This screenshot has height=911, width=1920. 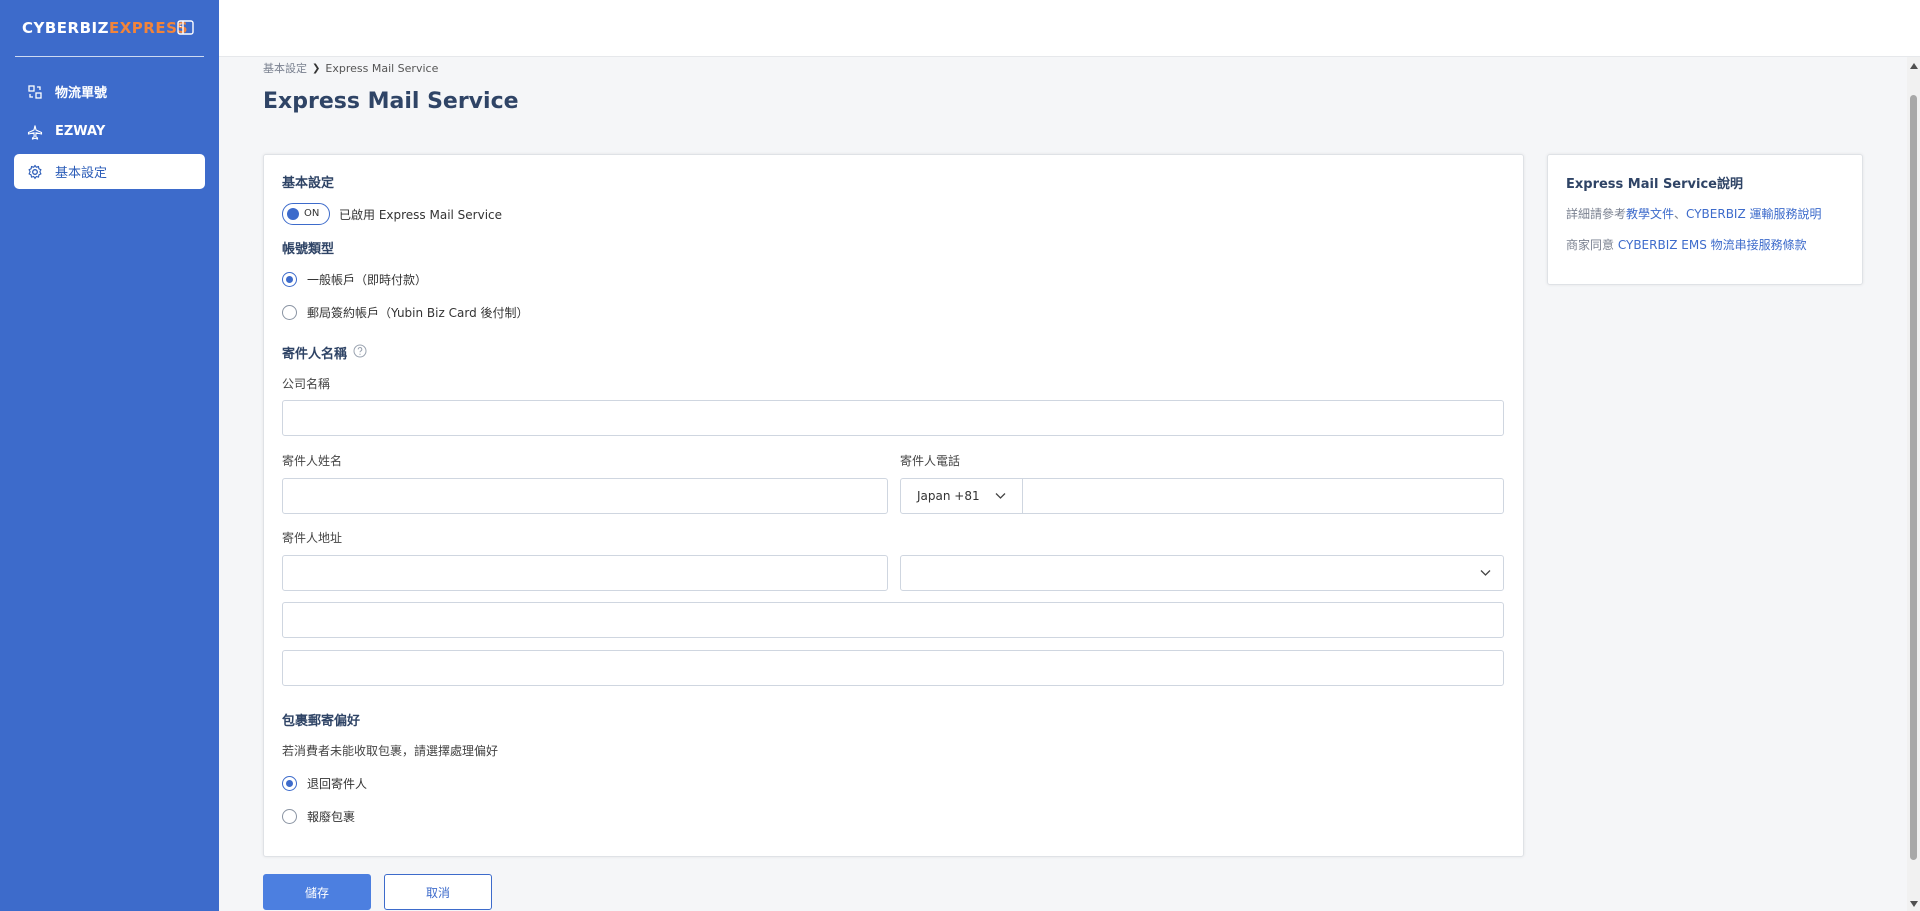 What do you see at coordinates (81, 93) in the screenshot?
I see `sidebar-item-label: 物流單號` at bounding box center [81, 93].